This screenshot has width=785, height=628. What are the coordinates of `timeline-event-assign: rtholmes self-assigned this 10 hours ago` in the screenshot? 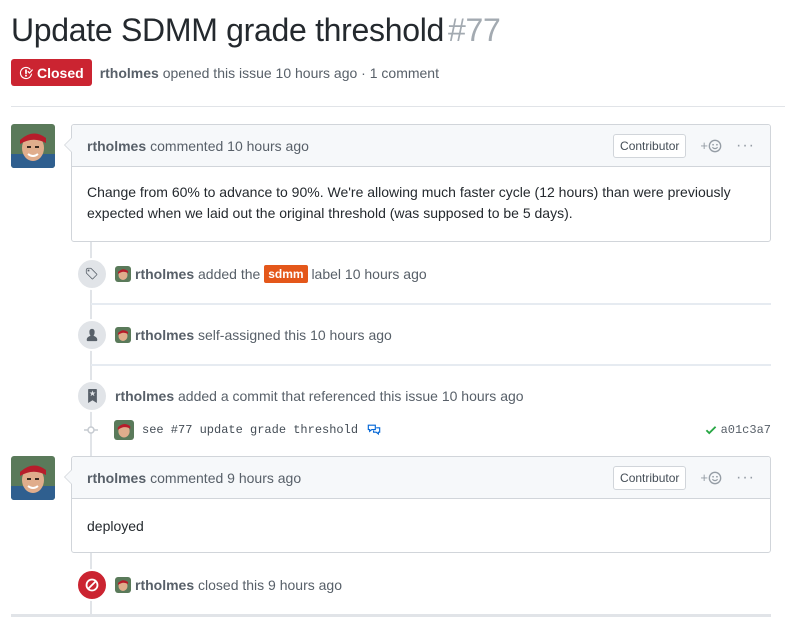 It's located at (234, 335).